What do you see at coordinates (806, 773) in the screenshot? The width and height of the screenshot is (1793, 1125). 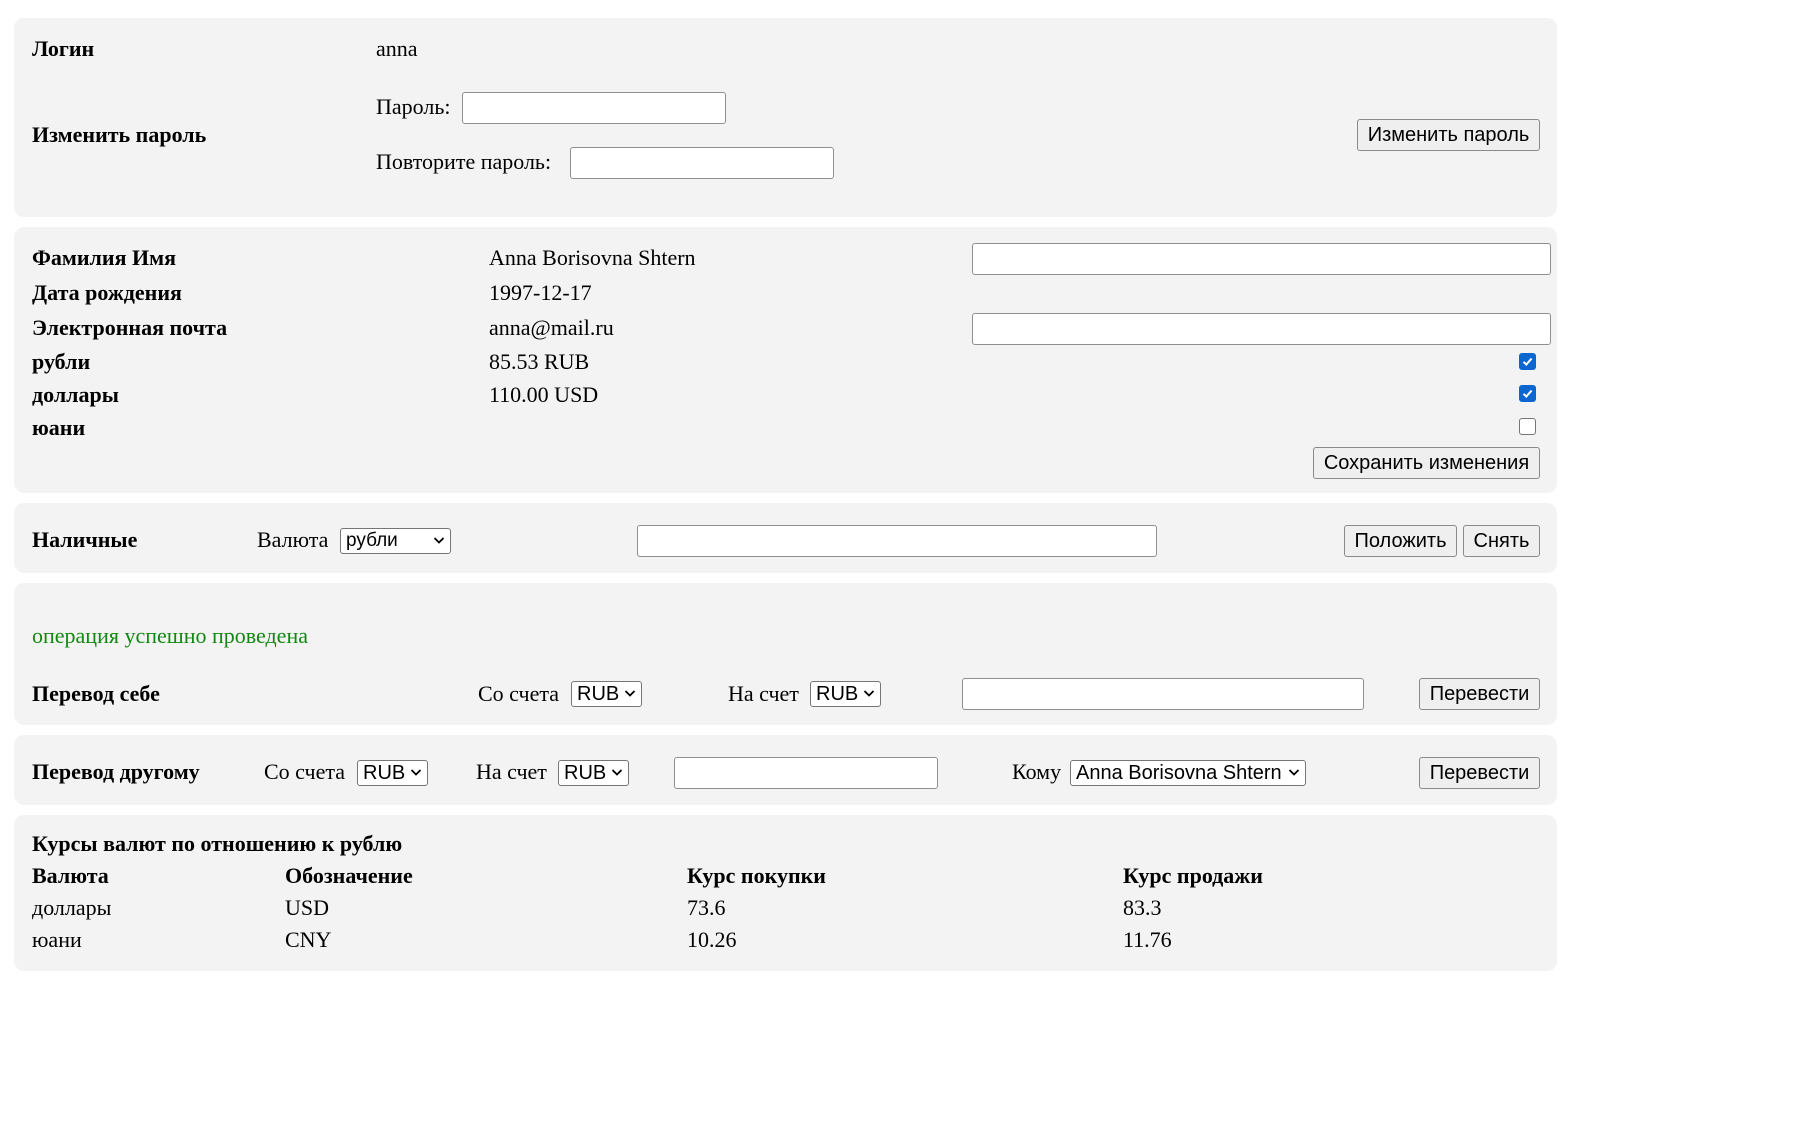 I see `other-transfer-amount-input` at bounding box center [806, 773].